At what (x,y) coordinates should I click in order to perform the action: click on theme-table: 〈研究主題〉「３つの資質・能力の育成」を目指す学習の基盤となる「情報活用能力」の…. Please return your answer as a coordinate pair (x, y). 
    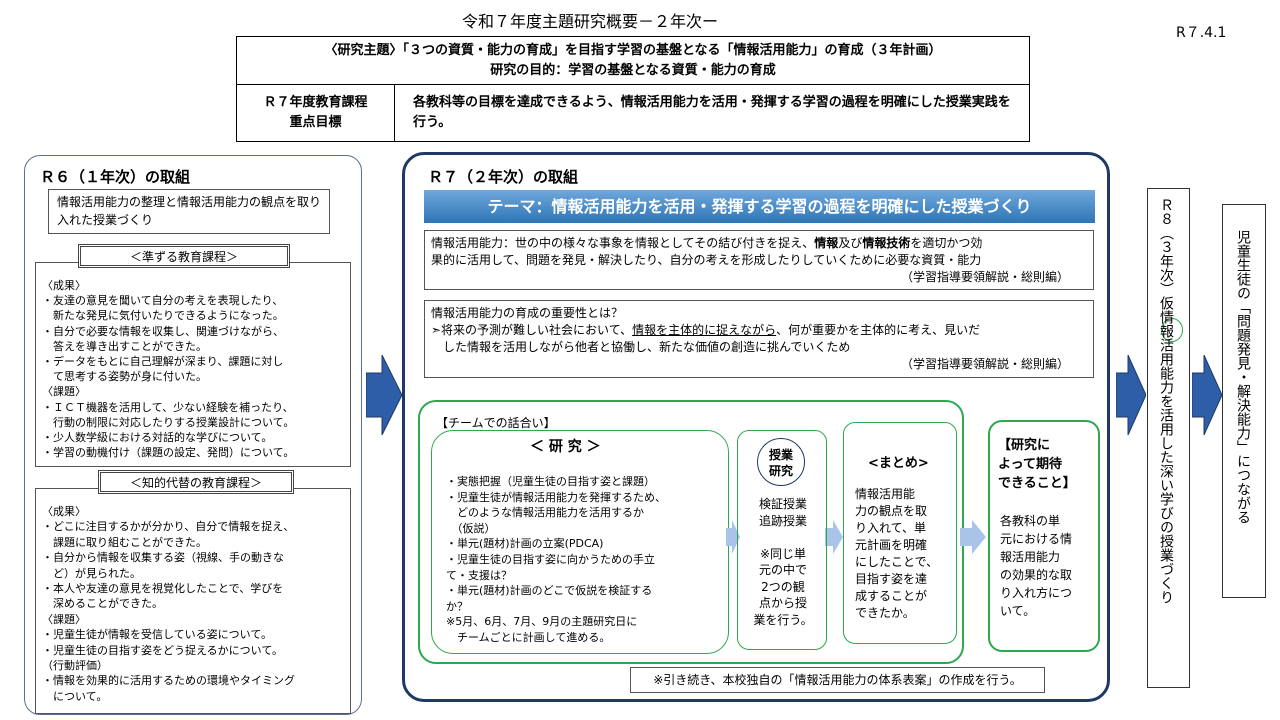
    Looking at the image, I should click on (633, 89).